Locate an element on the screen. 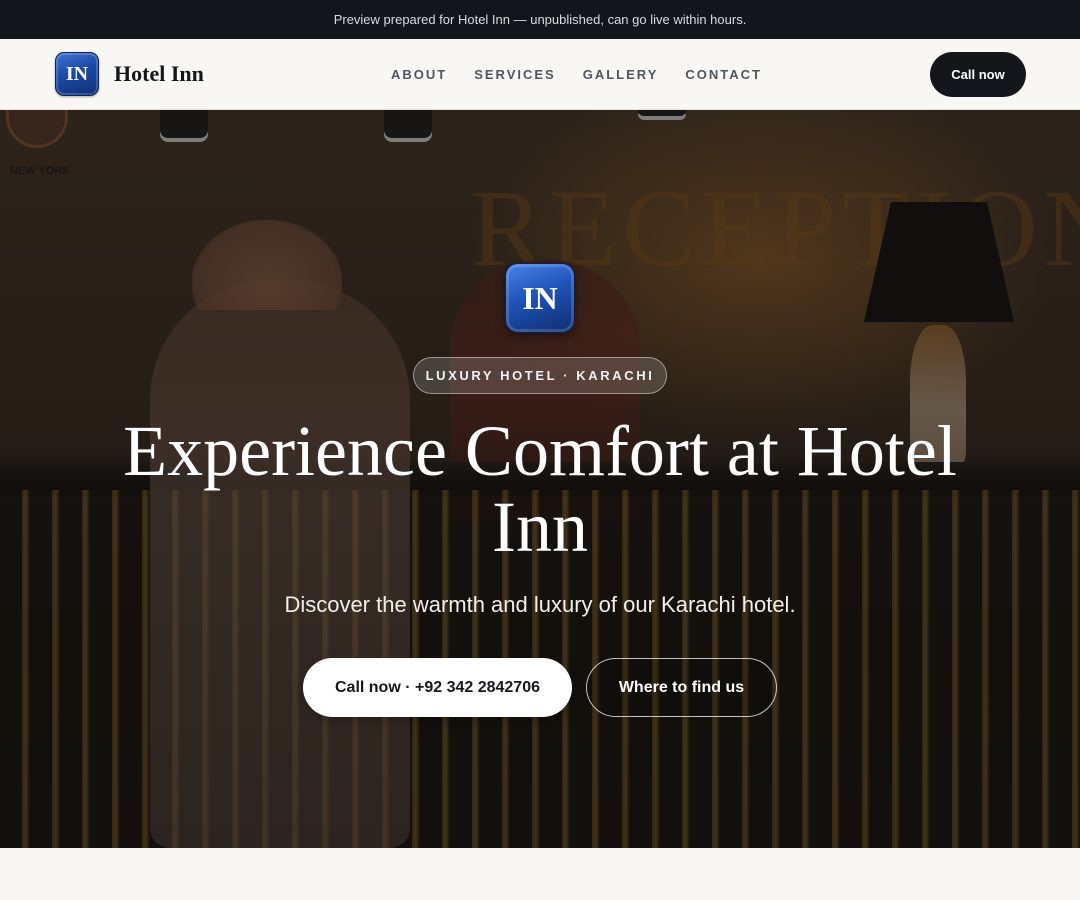 The width and height of the screenshot is (1080, 900). brand: IN Hotel Inn is located at coordinates (129, 74).